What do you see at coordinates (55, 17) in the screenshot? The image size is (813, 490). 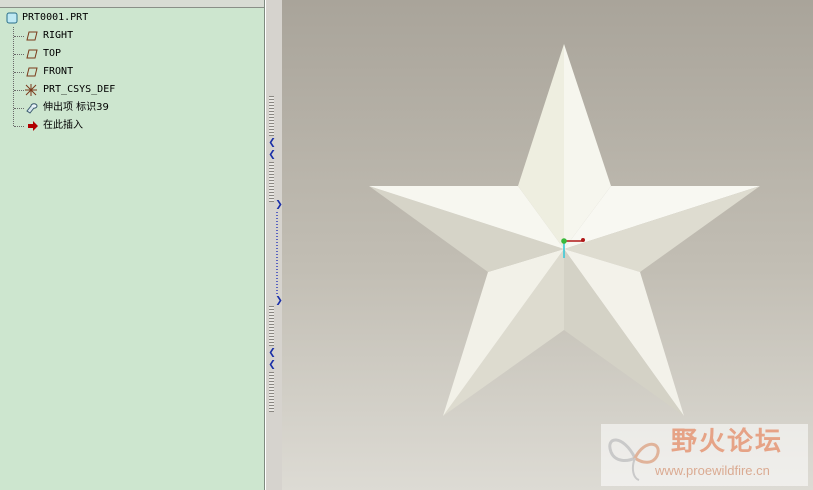 I see `tree-root-label: PRT0001.PRT` at bounding box center [55, 17].